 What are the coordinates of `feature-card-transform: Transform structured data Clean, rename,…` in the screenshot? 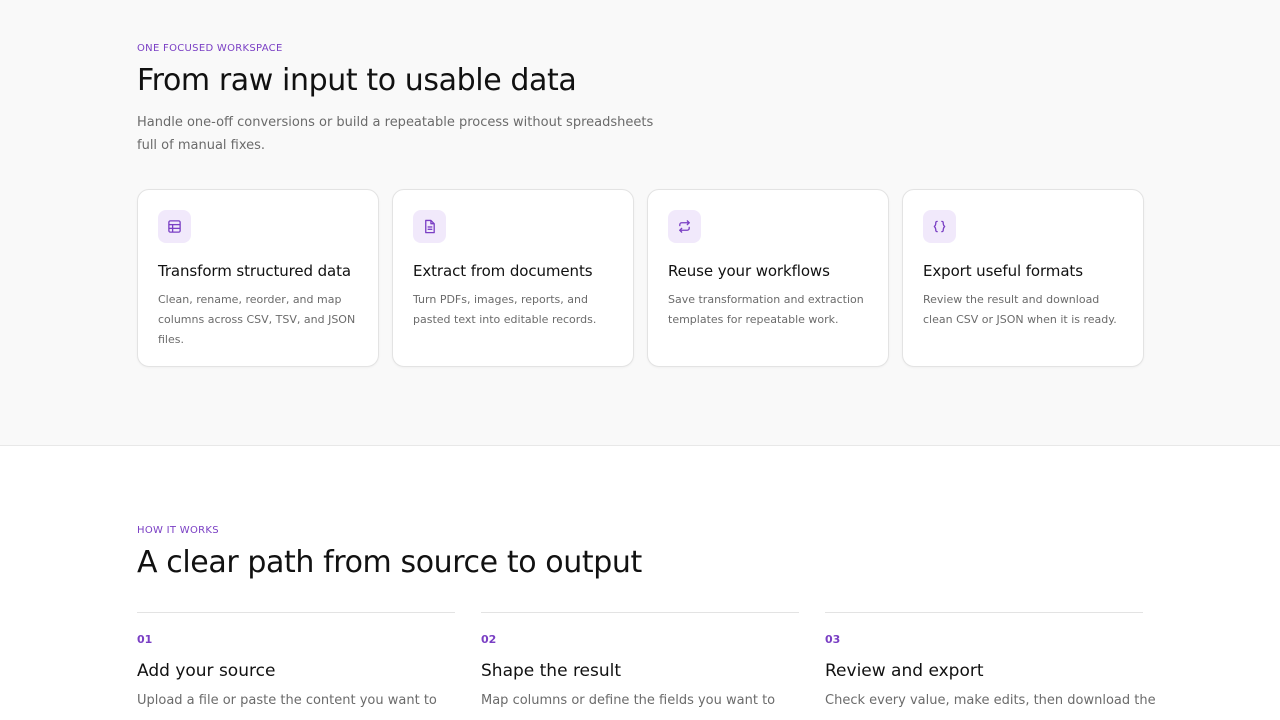 It's located at (258, 278).